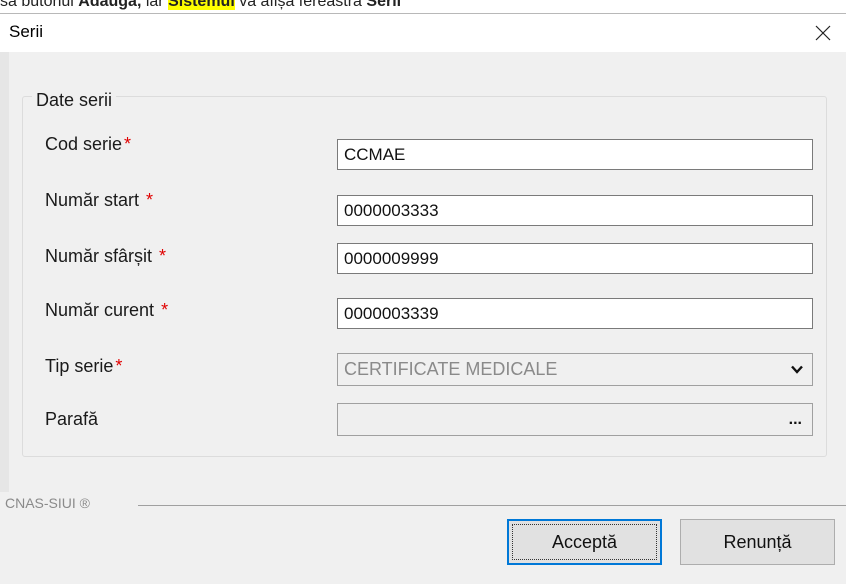  I want to click on tip-serie-select: CERTIFICATE MEDICALE, so click(575, 369).